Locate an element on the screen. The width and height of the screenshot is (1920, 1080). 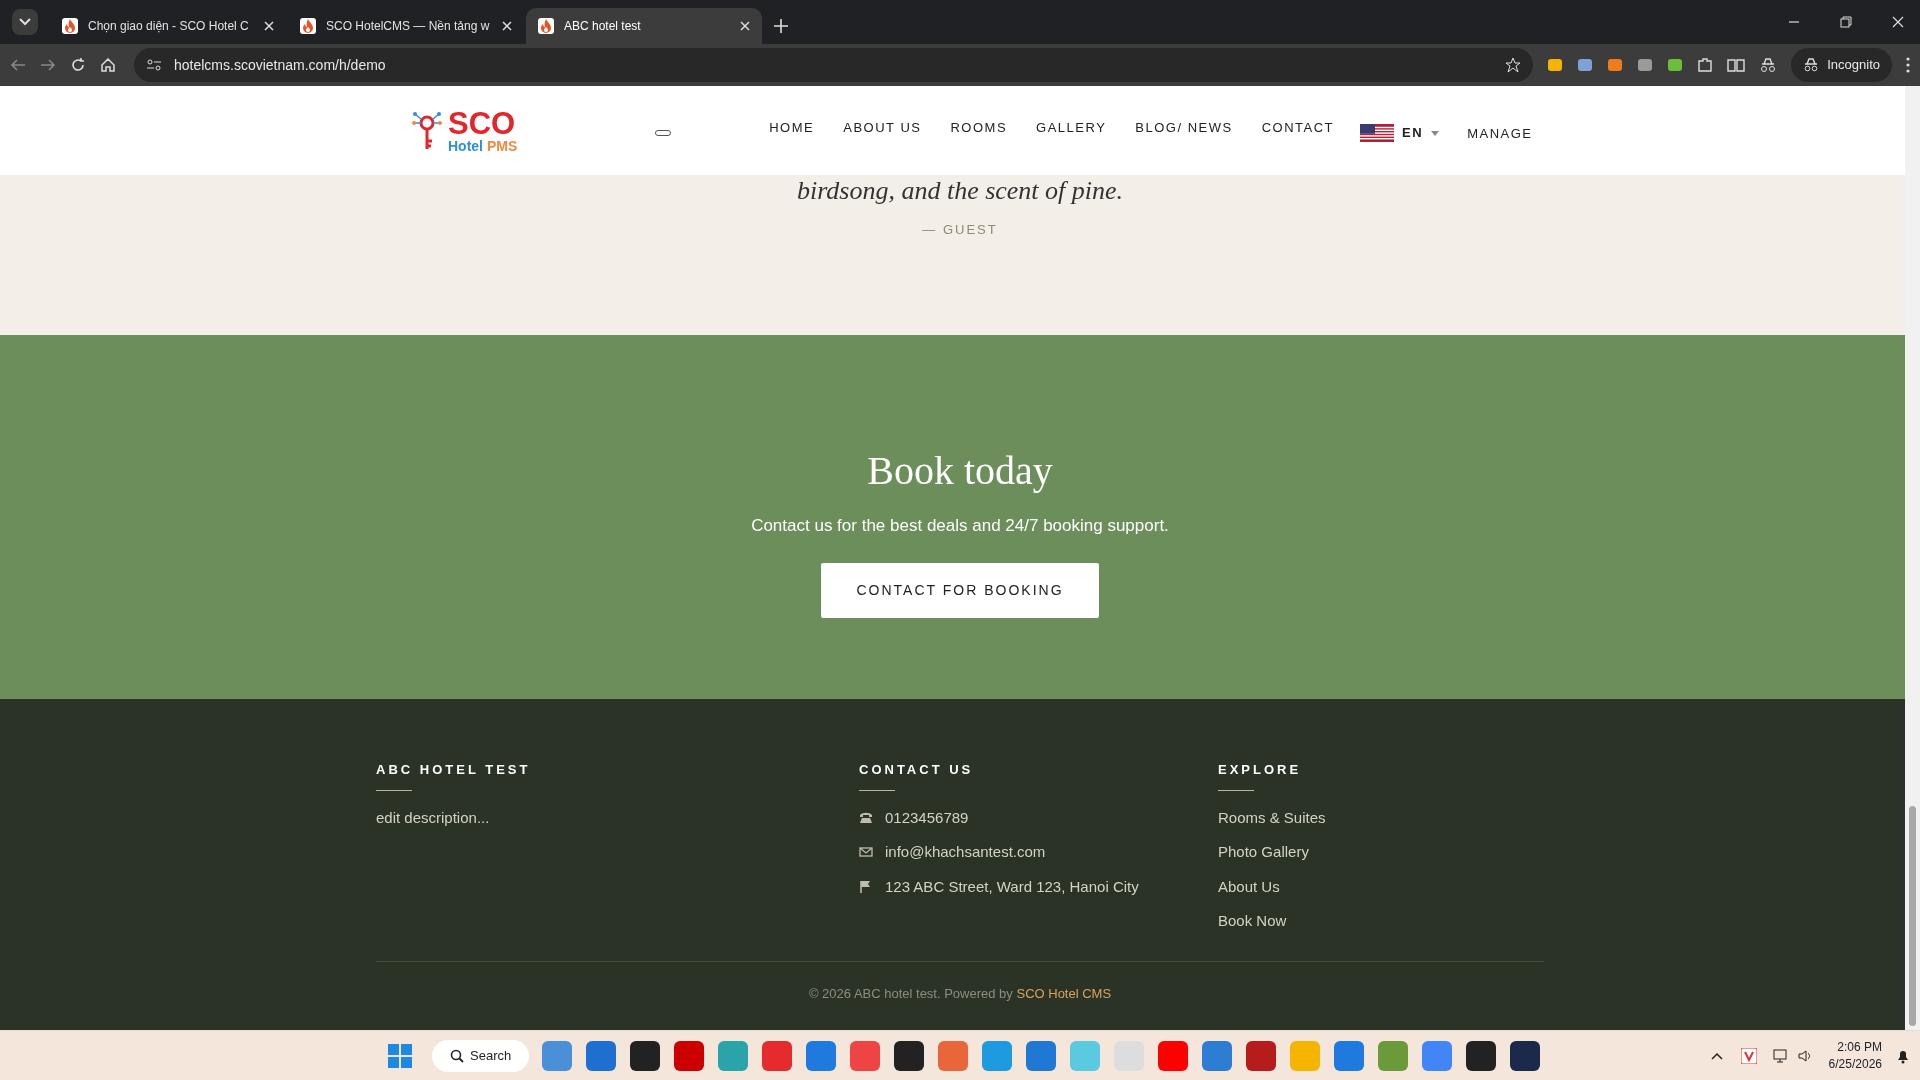
browser-tab: Chọn giao diện - SCO Hotel C is located at coordinates (168, 26).